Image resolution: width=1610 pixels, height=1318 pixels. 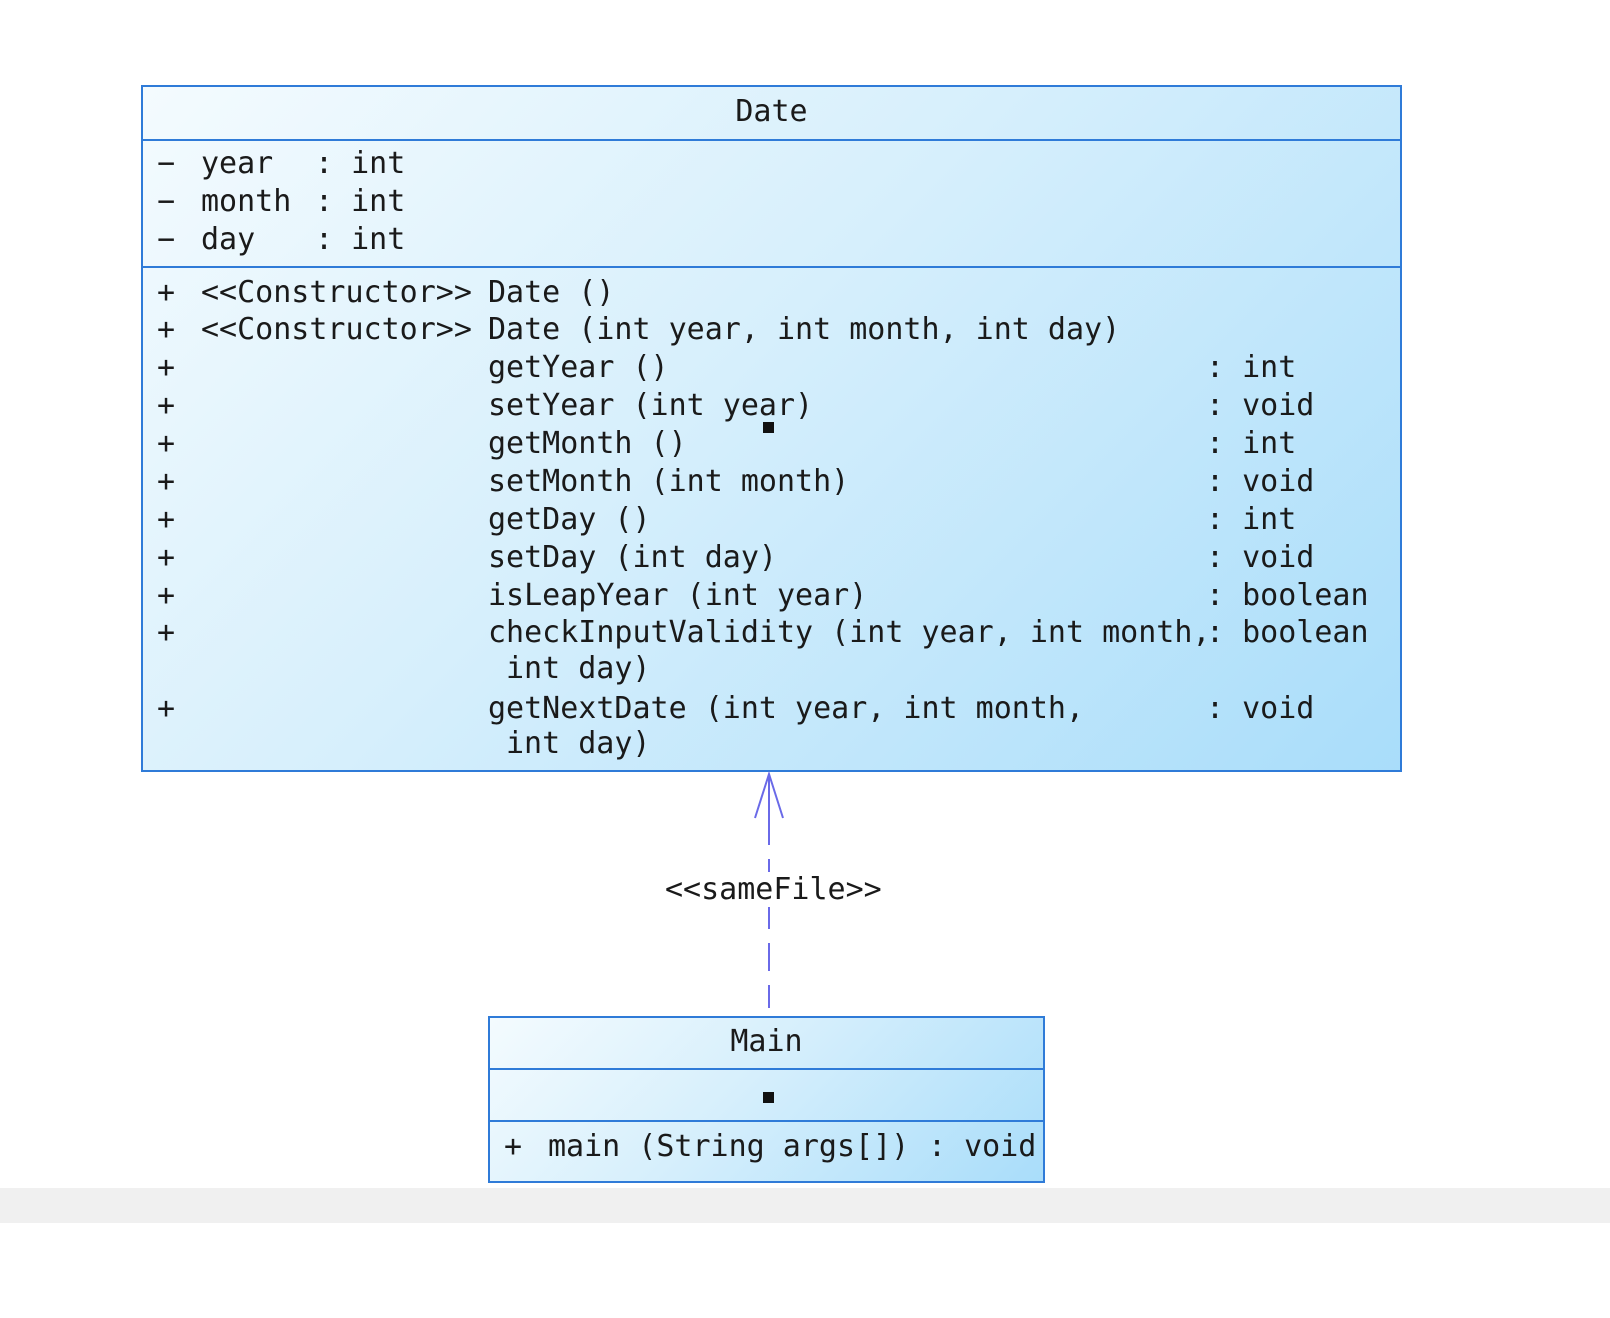 I want to click on main-operations-section: + main (String args[]) : void, so click(x=766, y=1151).